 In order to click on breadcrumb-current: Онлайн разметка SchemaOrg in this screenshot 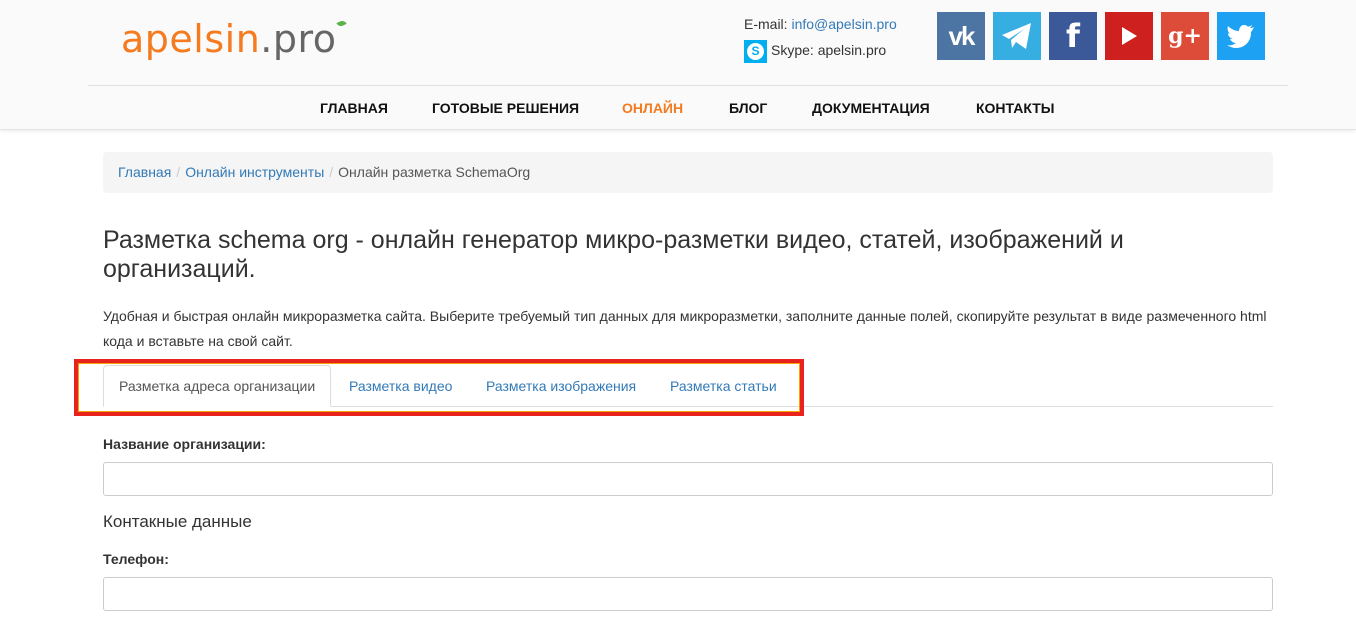, I will do `click(434, 172)`.